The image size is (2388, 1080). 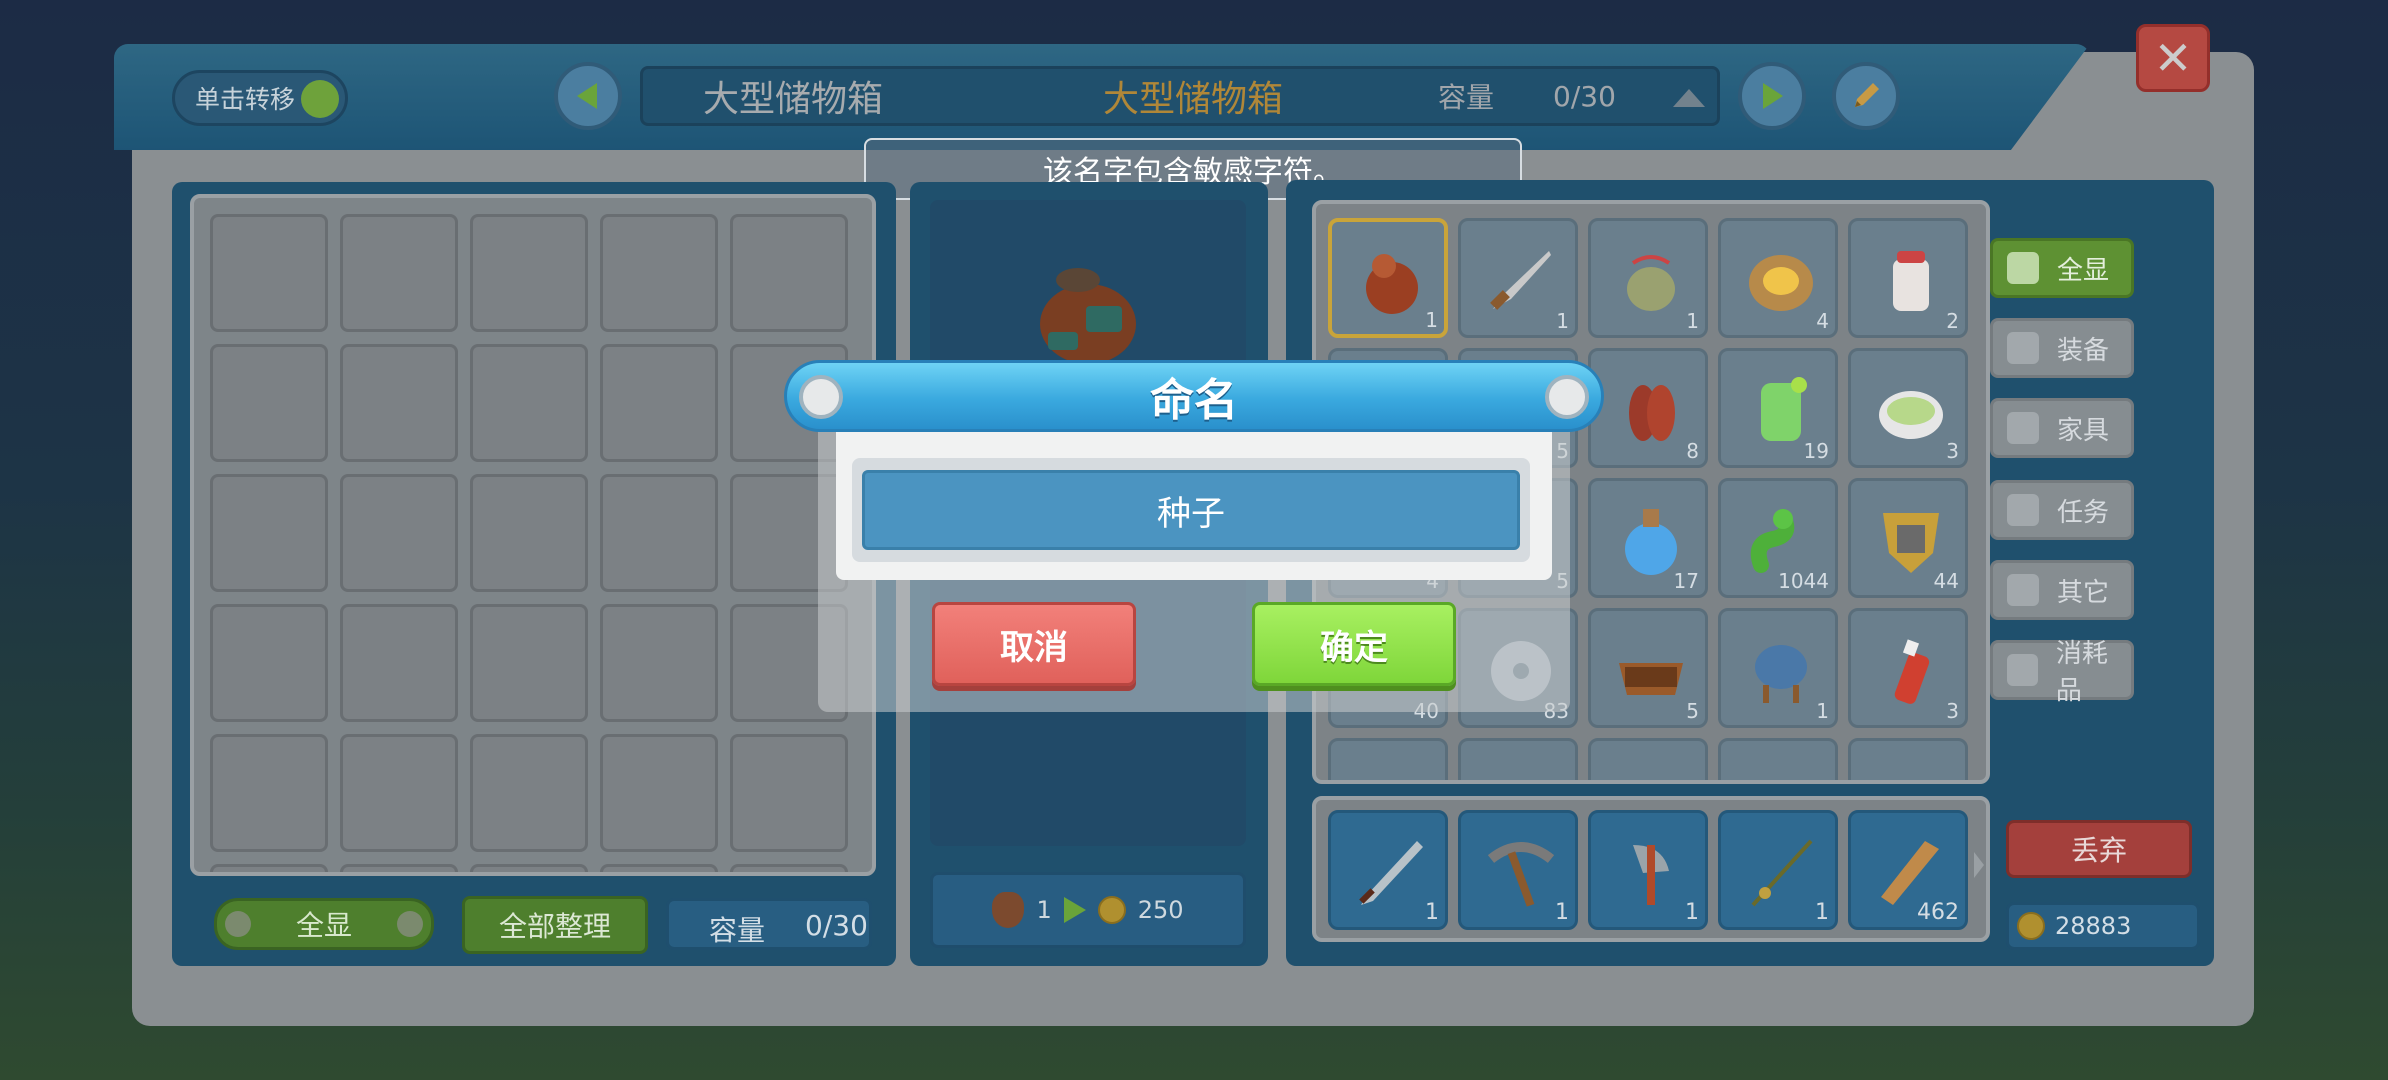 I want to click on category-tab: 其它, so click(x=2062, y=590).